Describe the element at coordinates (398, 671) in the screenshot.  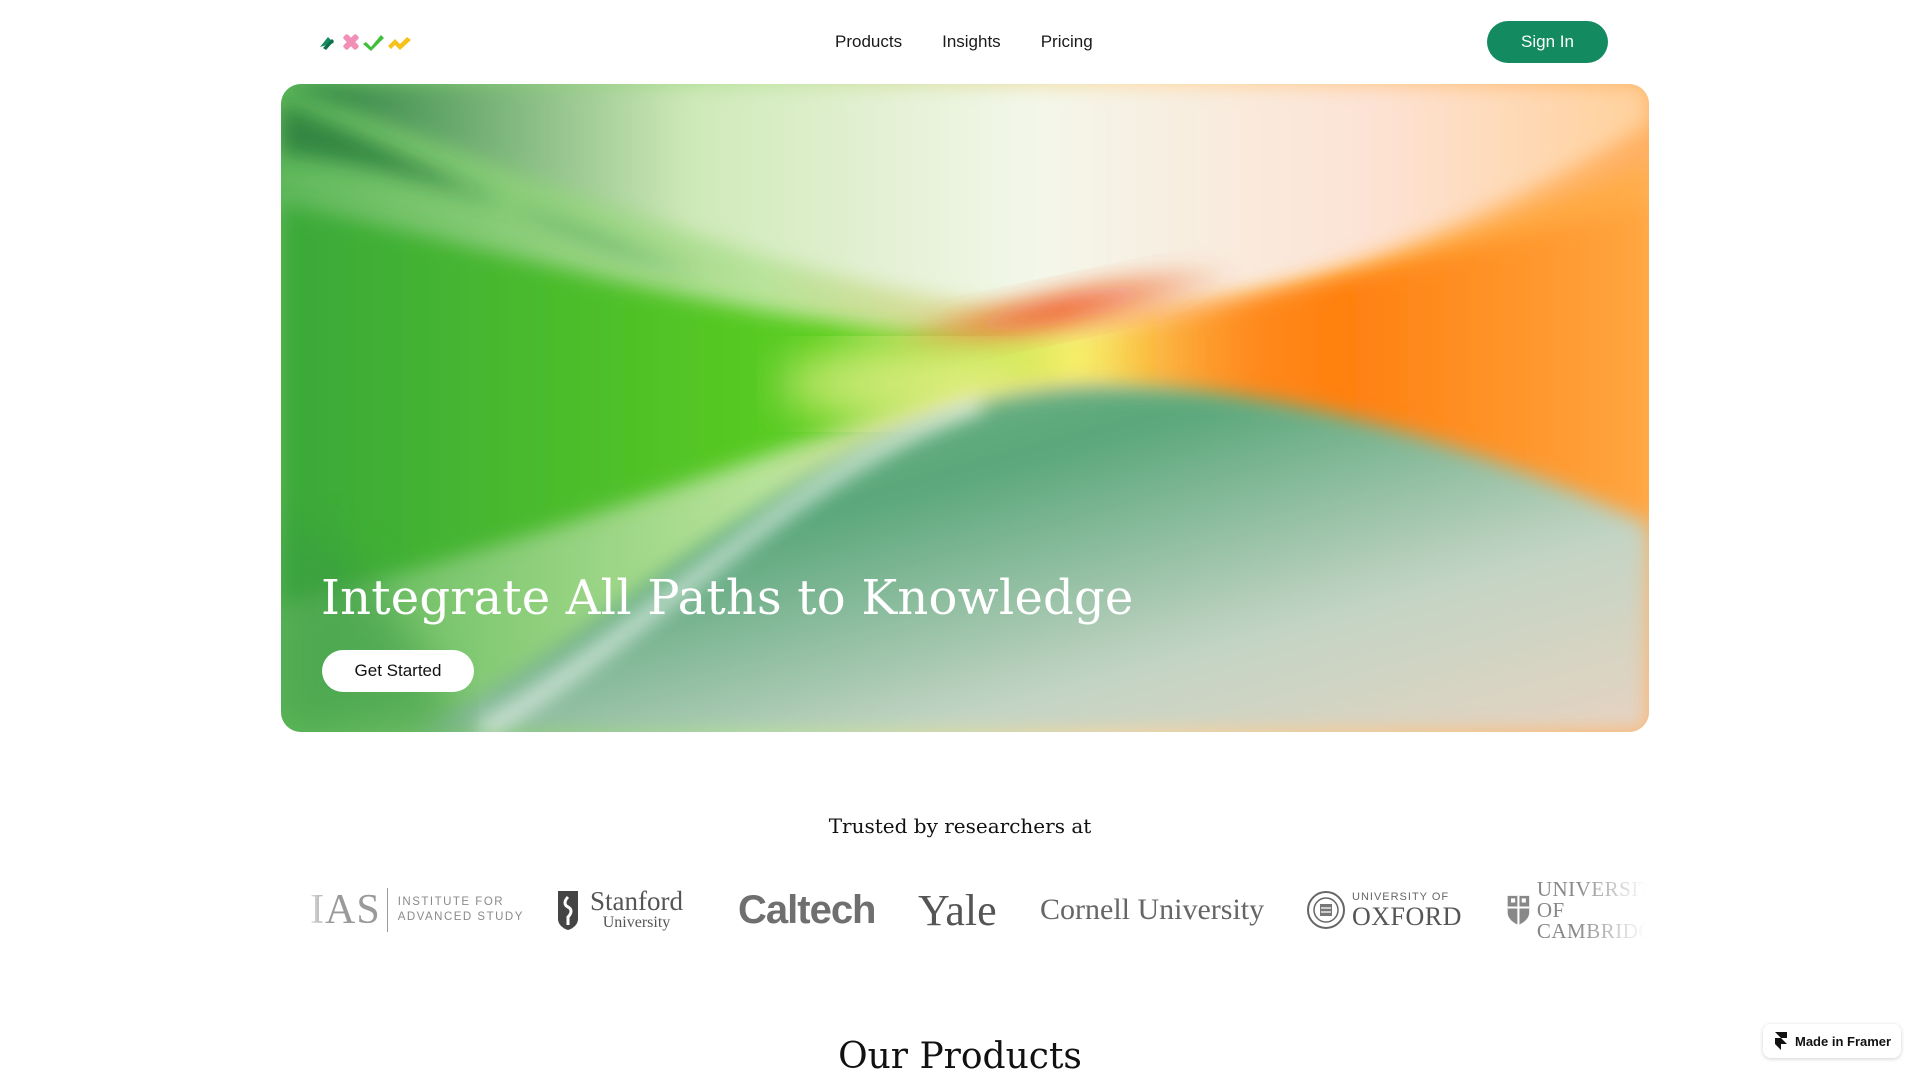
I see `get-started-button: Get Started` at that location.